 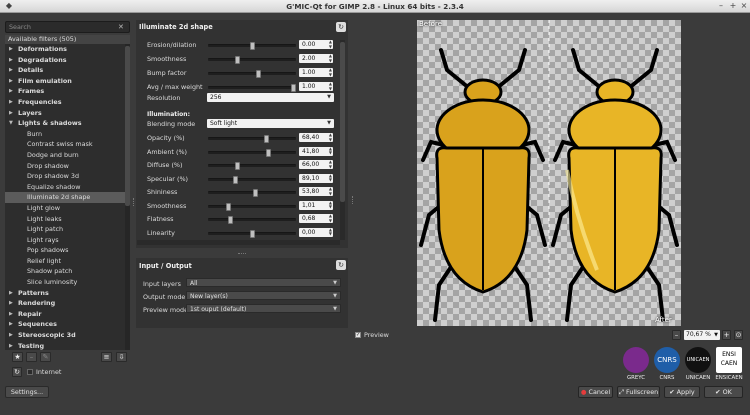 What do you see at coordinates (67, 49) in the screenshot?
I see `filter-category: ▶ Deformations` at bounding box center [67, 49].